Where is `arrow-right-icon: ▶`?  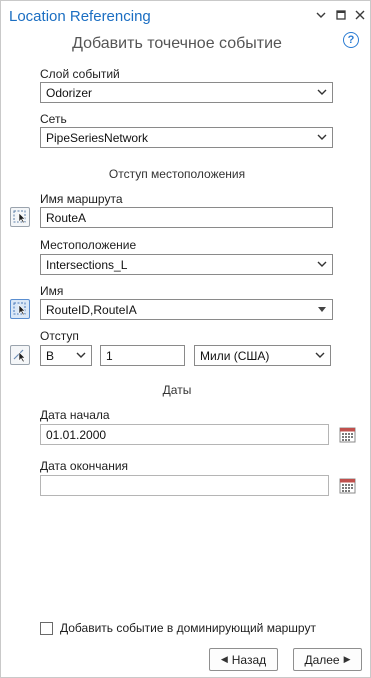 arrow-right-icon: ▶ is located at coordinates (347, 659).